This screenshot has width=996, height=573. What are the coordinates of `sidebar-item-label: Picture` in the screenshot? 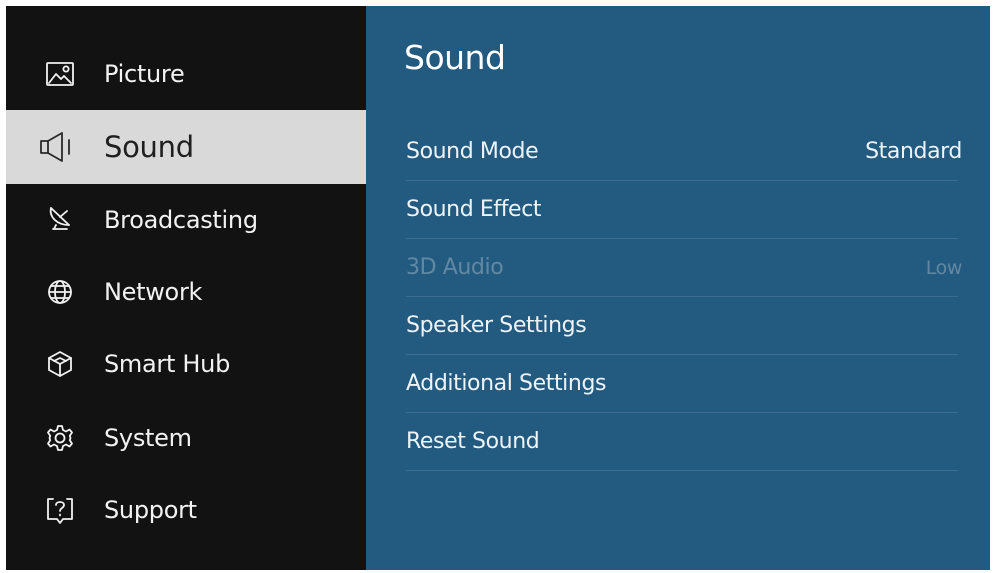 It's located at (144, 74).